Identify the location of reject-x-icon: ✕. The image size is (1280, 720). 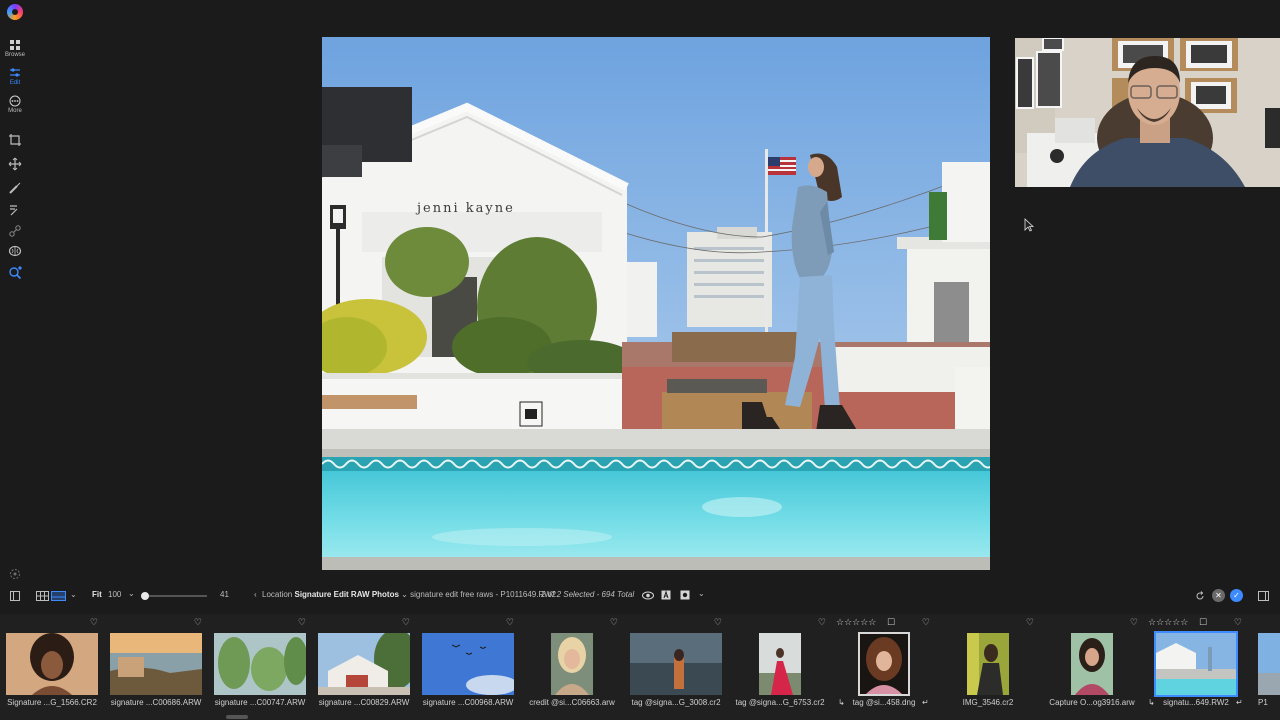
(1218, 595).